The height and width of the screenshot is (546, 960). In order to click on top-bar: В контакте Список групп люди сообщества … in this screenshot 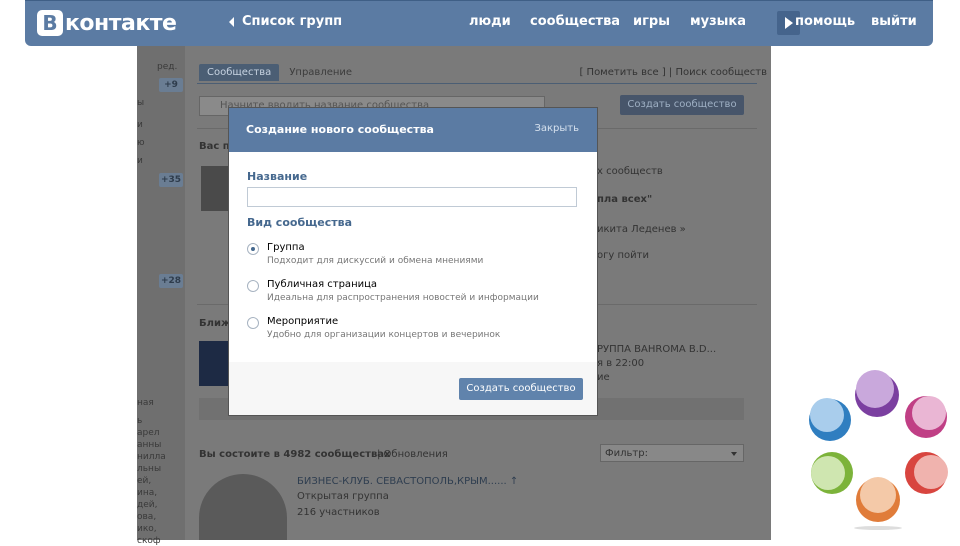, I will do `click(479, 23)`.